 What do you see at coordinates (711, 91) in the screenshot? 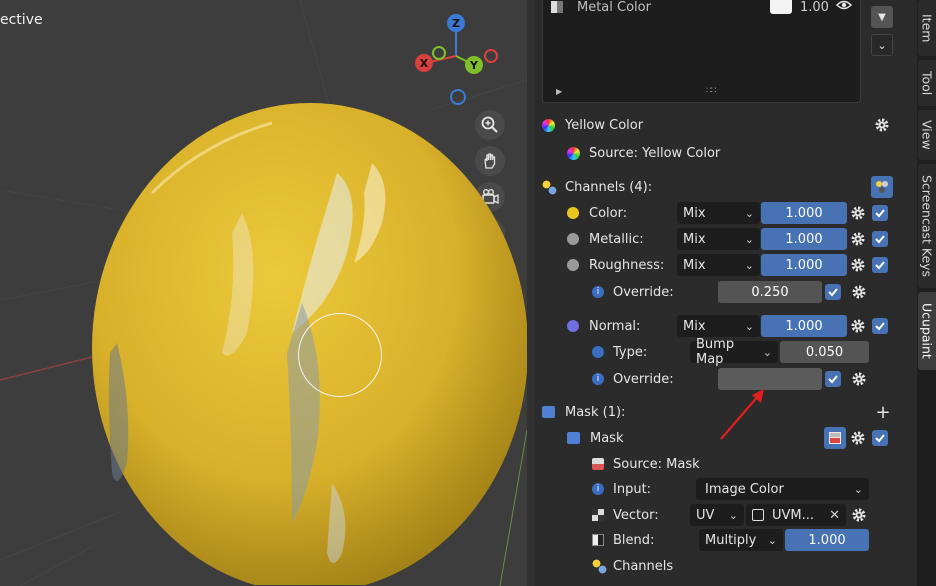
I see `resize-handle-icon: ∷∷` at bounding box center [711, 91].